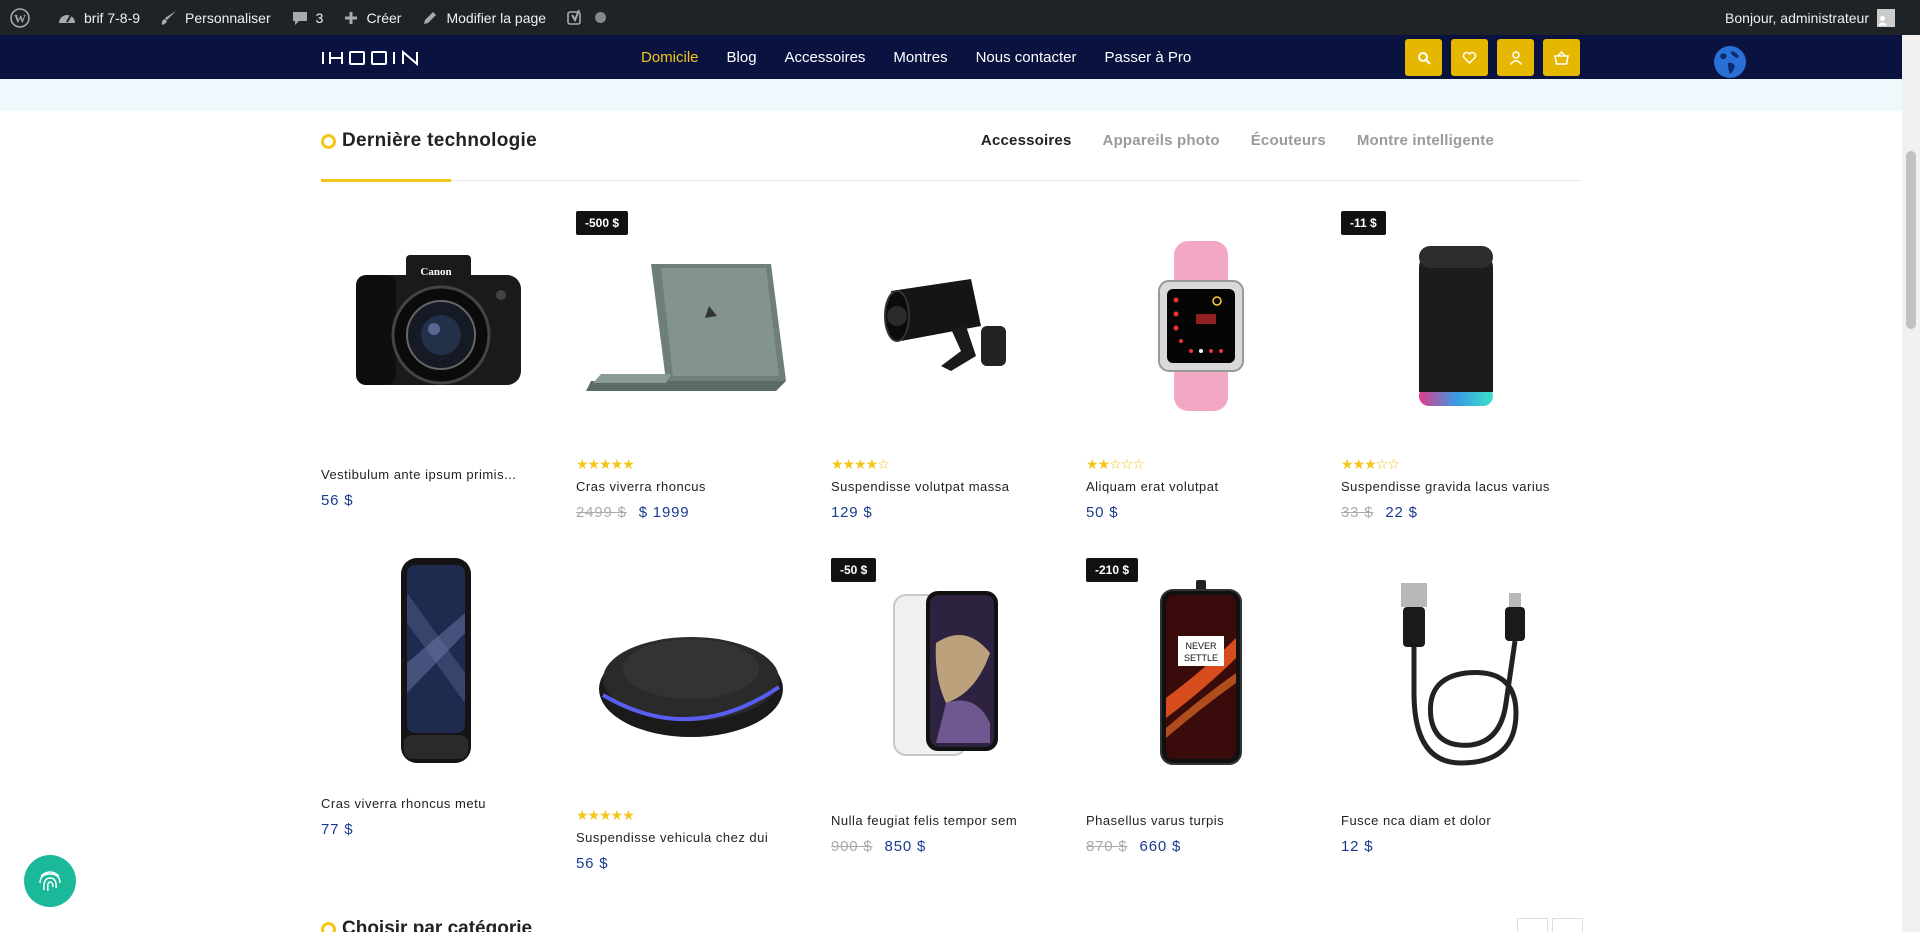 Image resolution: width=1920 pixels, height=932 pixels. Describe the element at coordinates (1370, 464) in the screenshot. I see `rating-stars: ★★★☆☆` at that location.